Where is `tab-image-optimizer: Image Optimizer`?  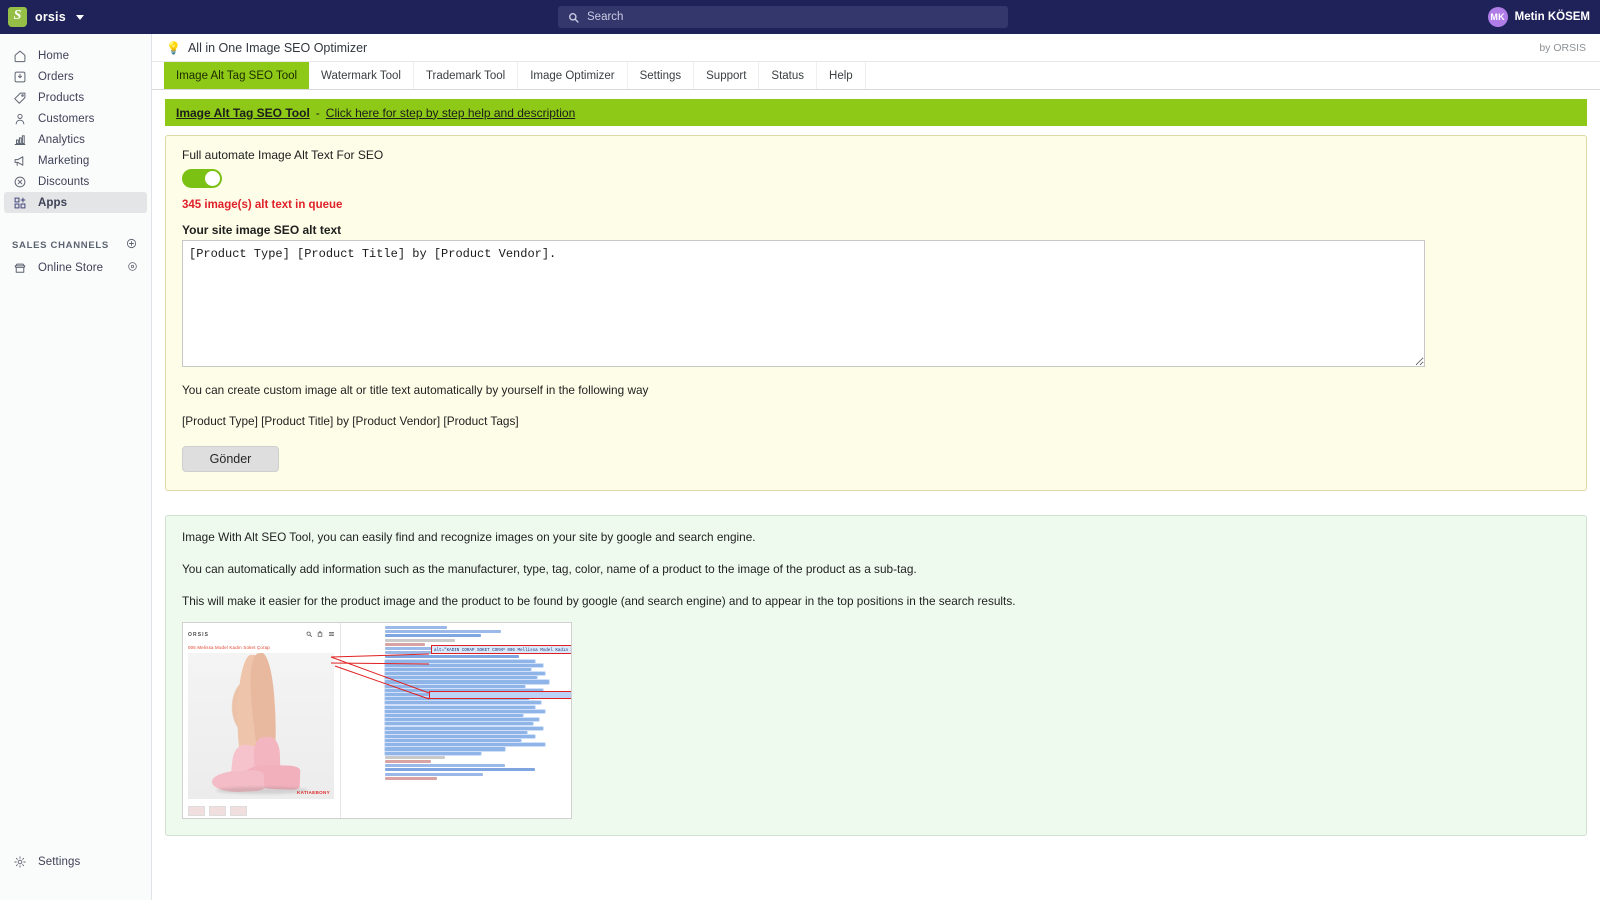
tab-image-optimizer: Image Optimizer is located at coordinates (573, 75).